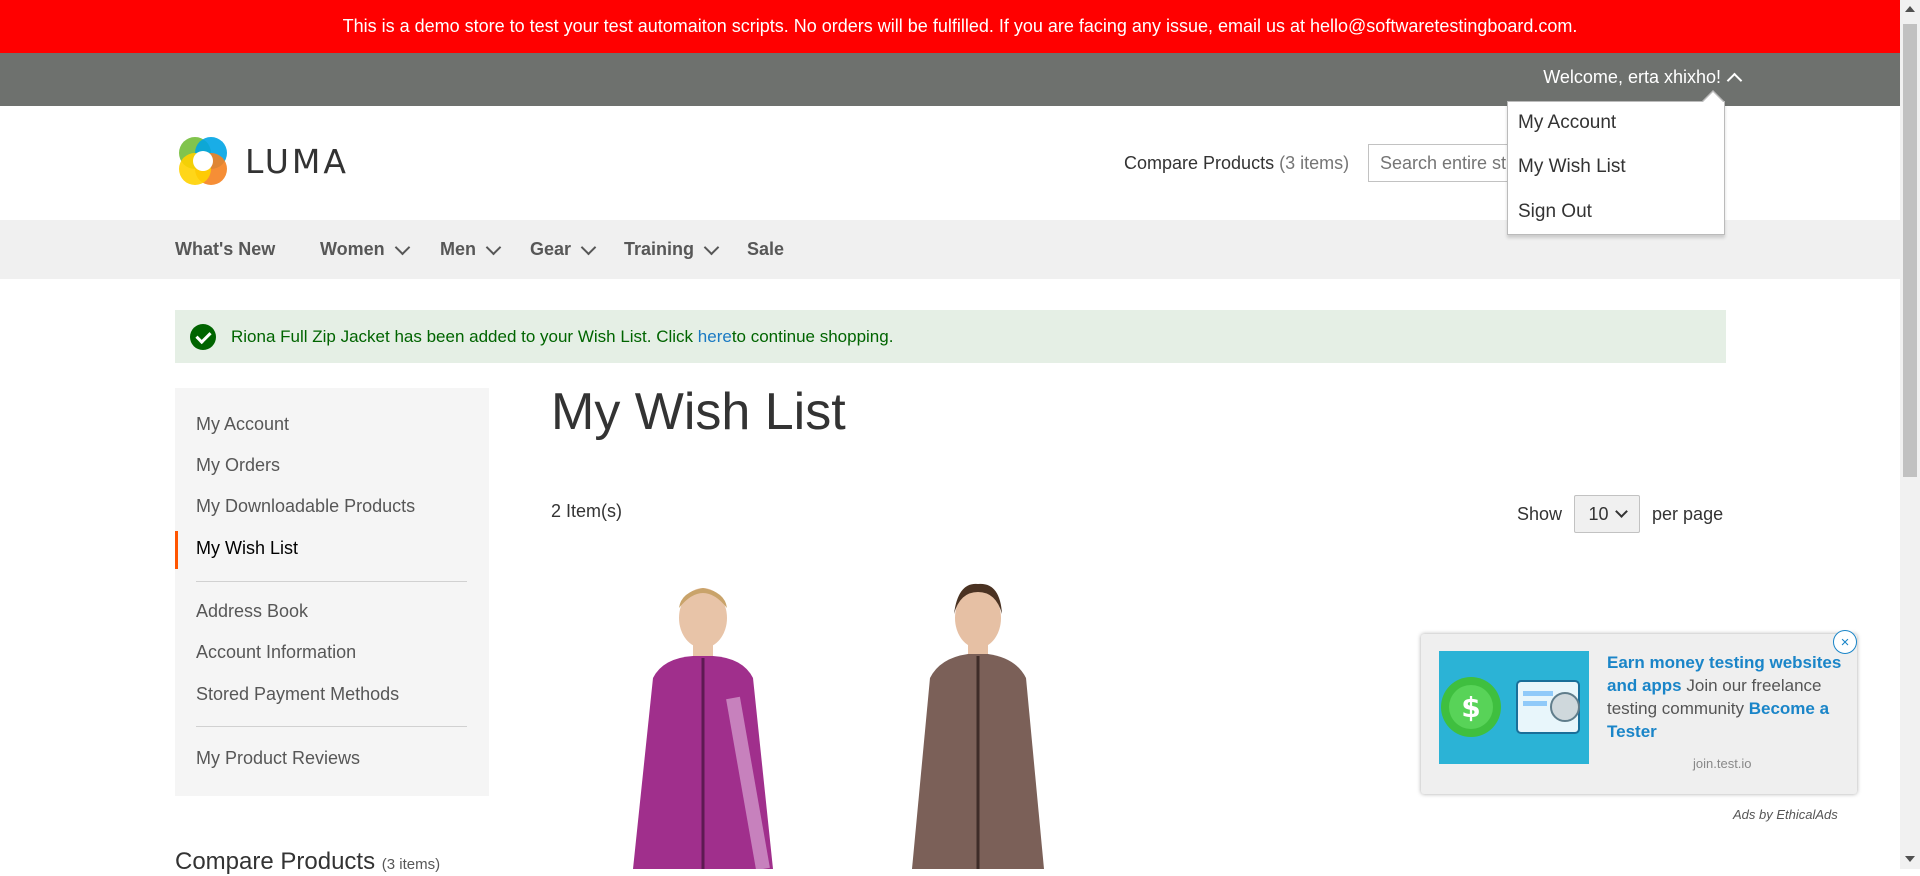  I want to click on dropdown-my-wish-list-link: My Wish List, so click(1572, 167).